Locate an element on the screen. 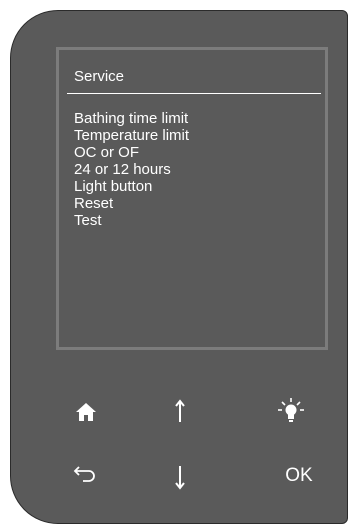  ok-button: OK is located at coordinates (299, 476).